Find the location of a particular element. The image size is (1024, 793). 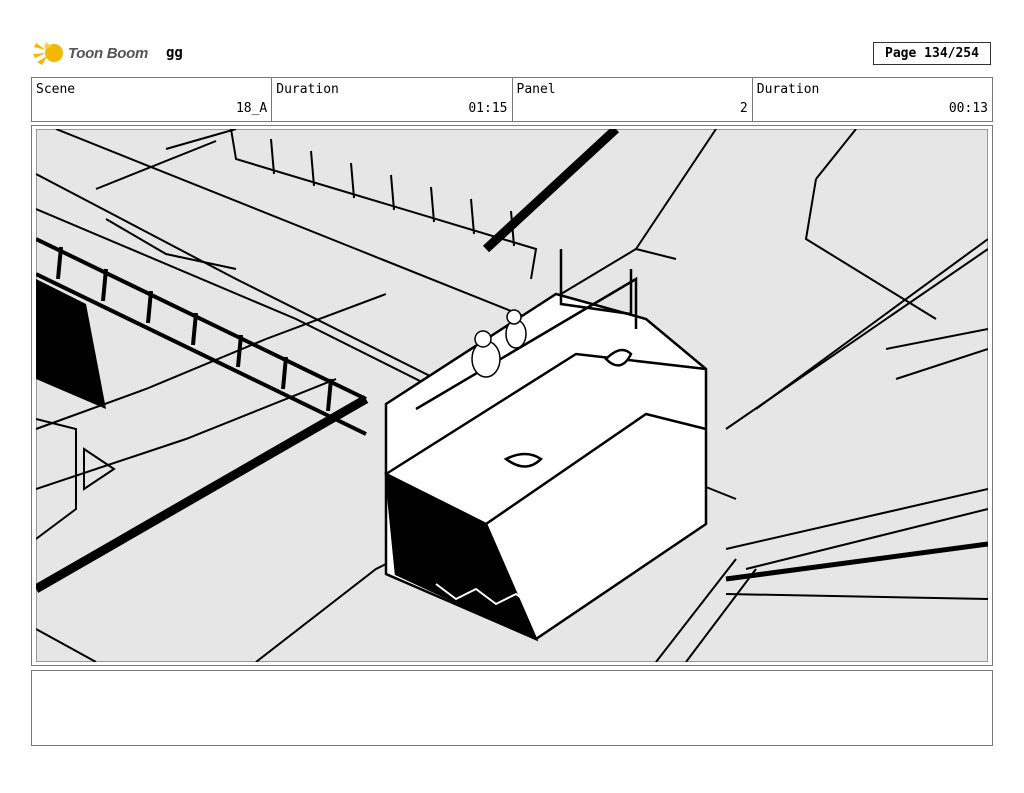

panel-duration-value: 00:13 is located at coordinates (968, 108).